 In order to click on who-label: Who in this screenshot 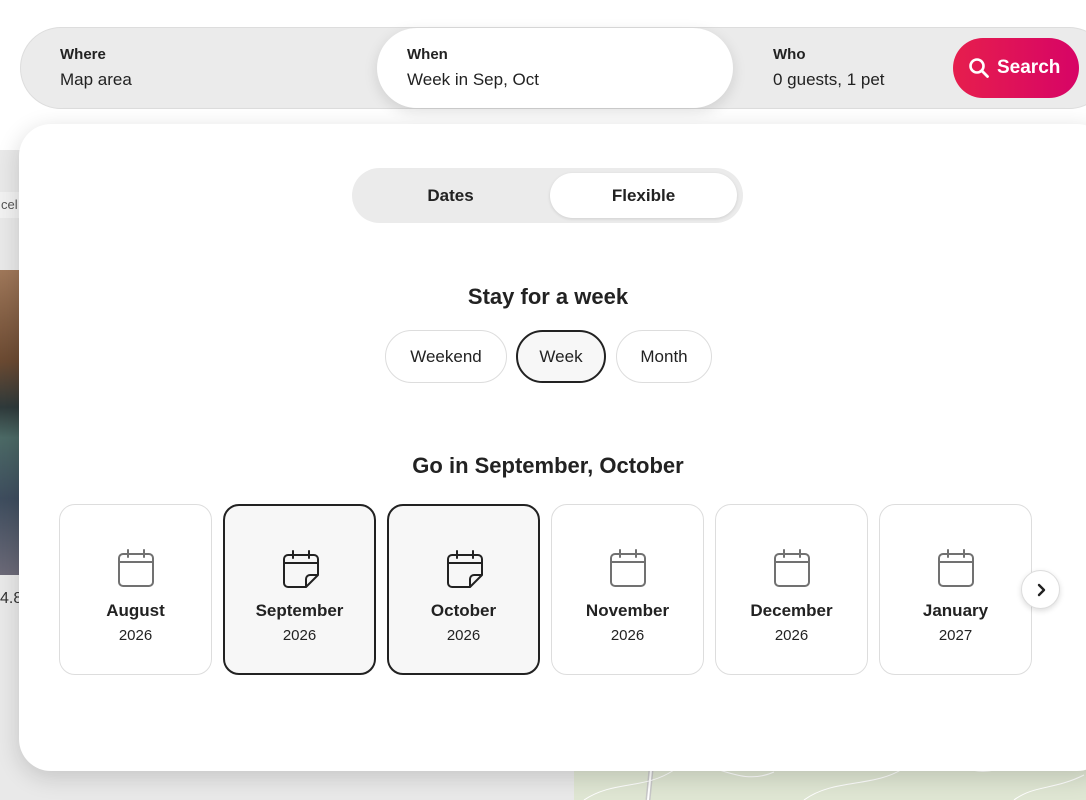, I will do `click(789, 54)`.